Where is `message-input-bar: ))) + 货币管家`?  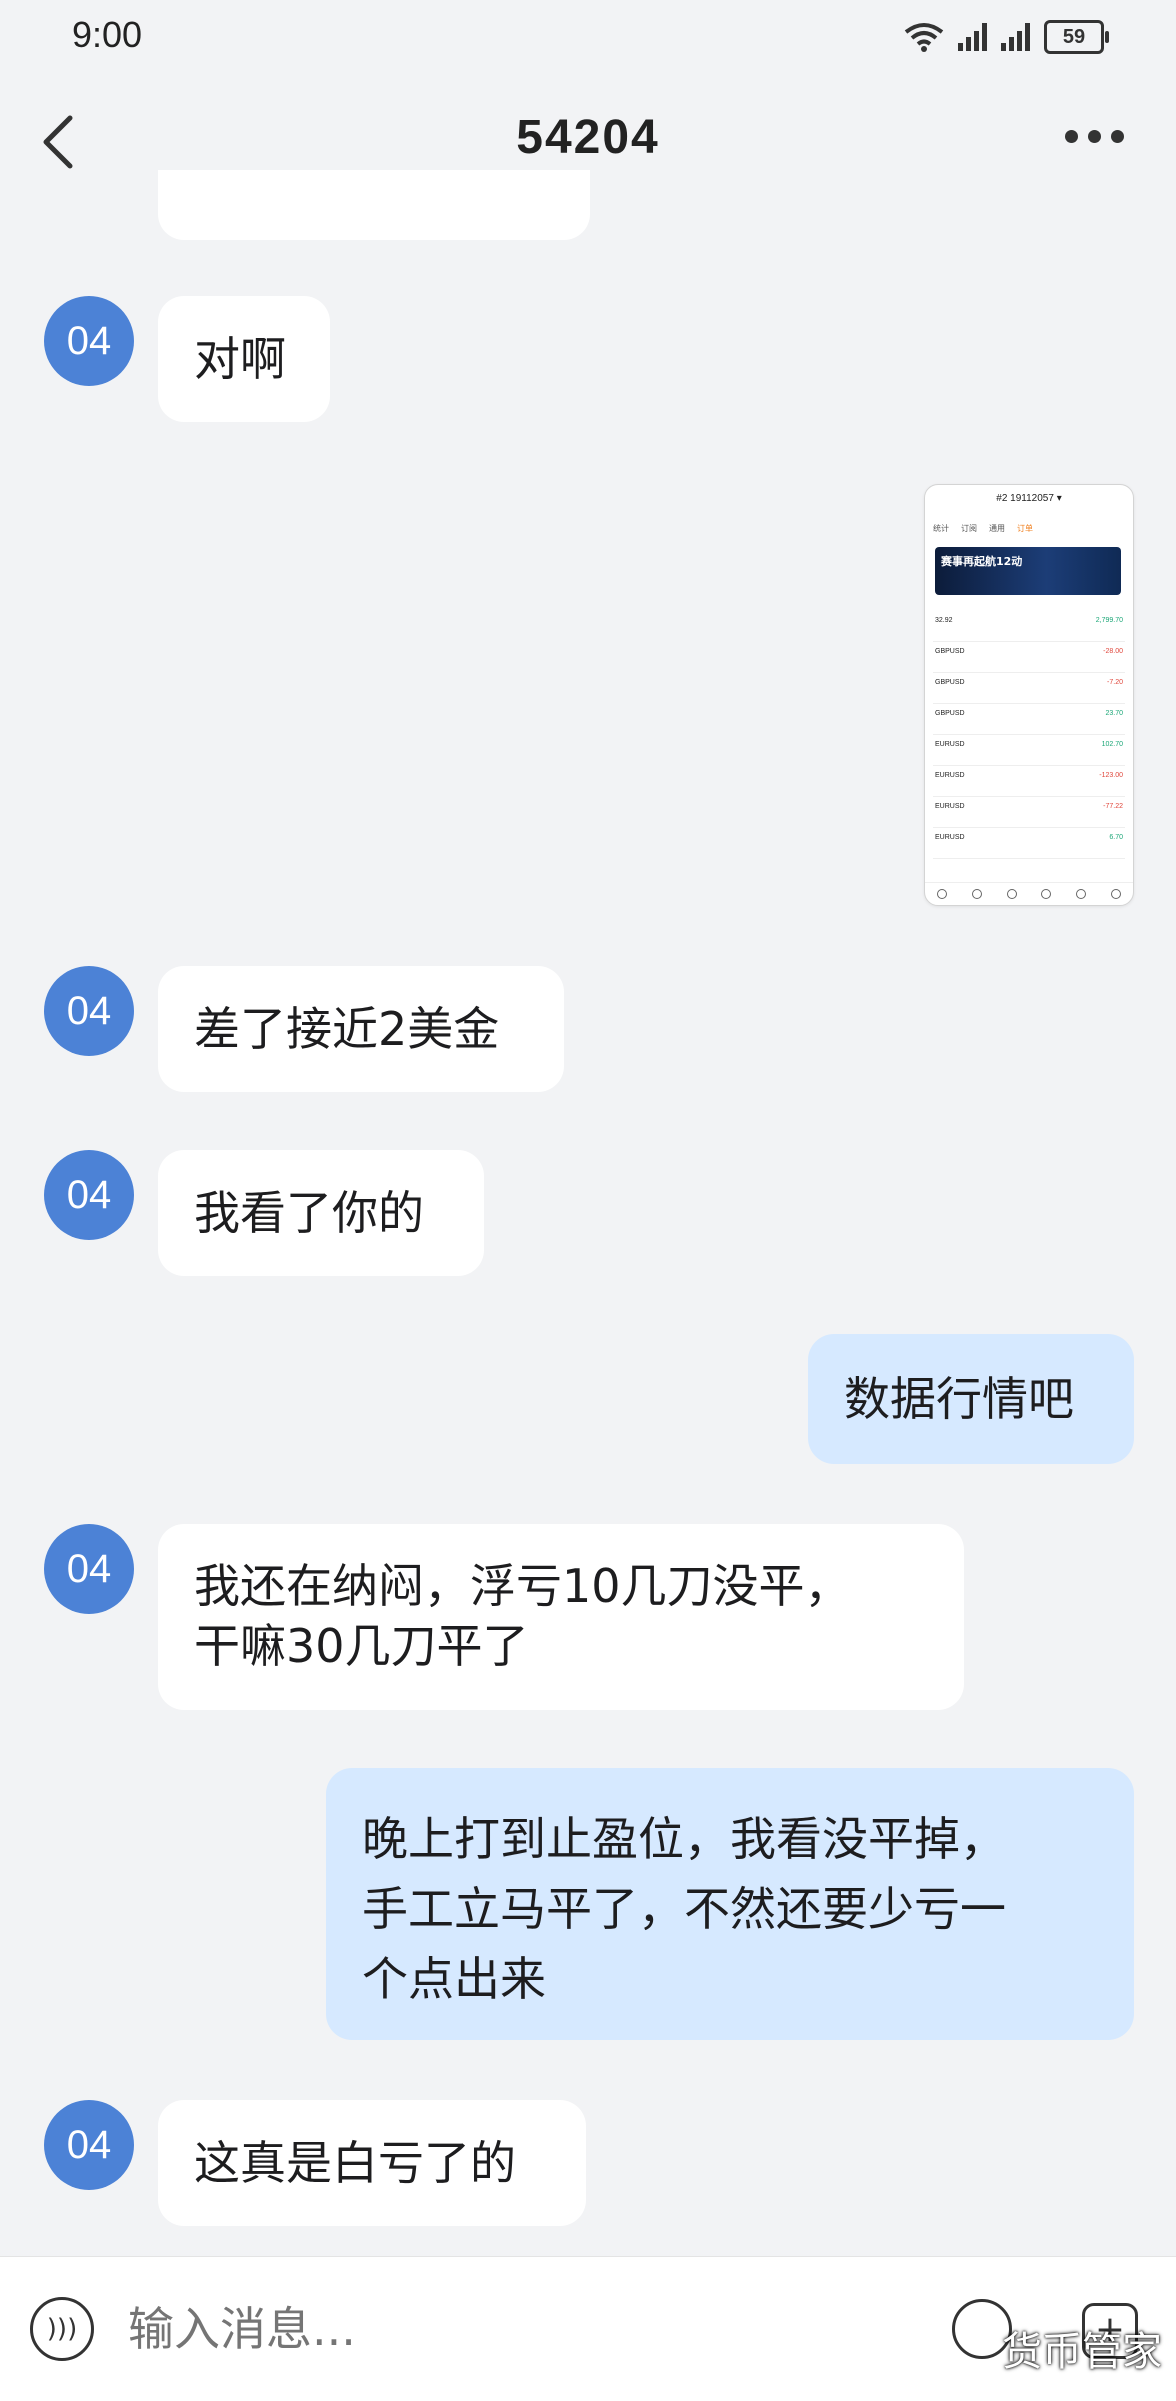 message-input-bar: ))) + 货币管家 is located at coordinates (588, 2328).